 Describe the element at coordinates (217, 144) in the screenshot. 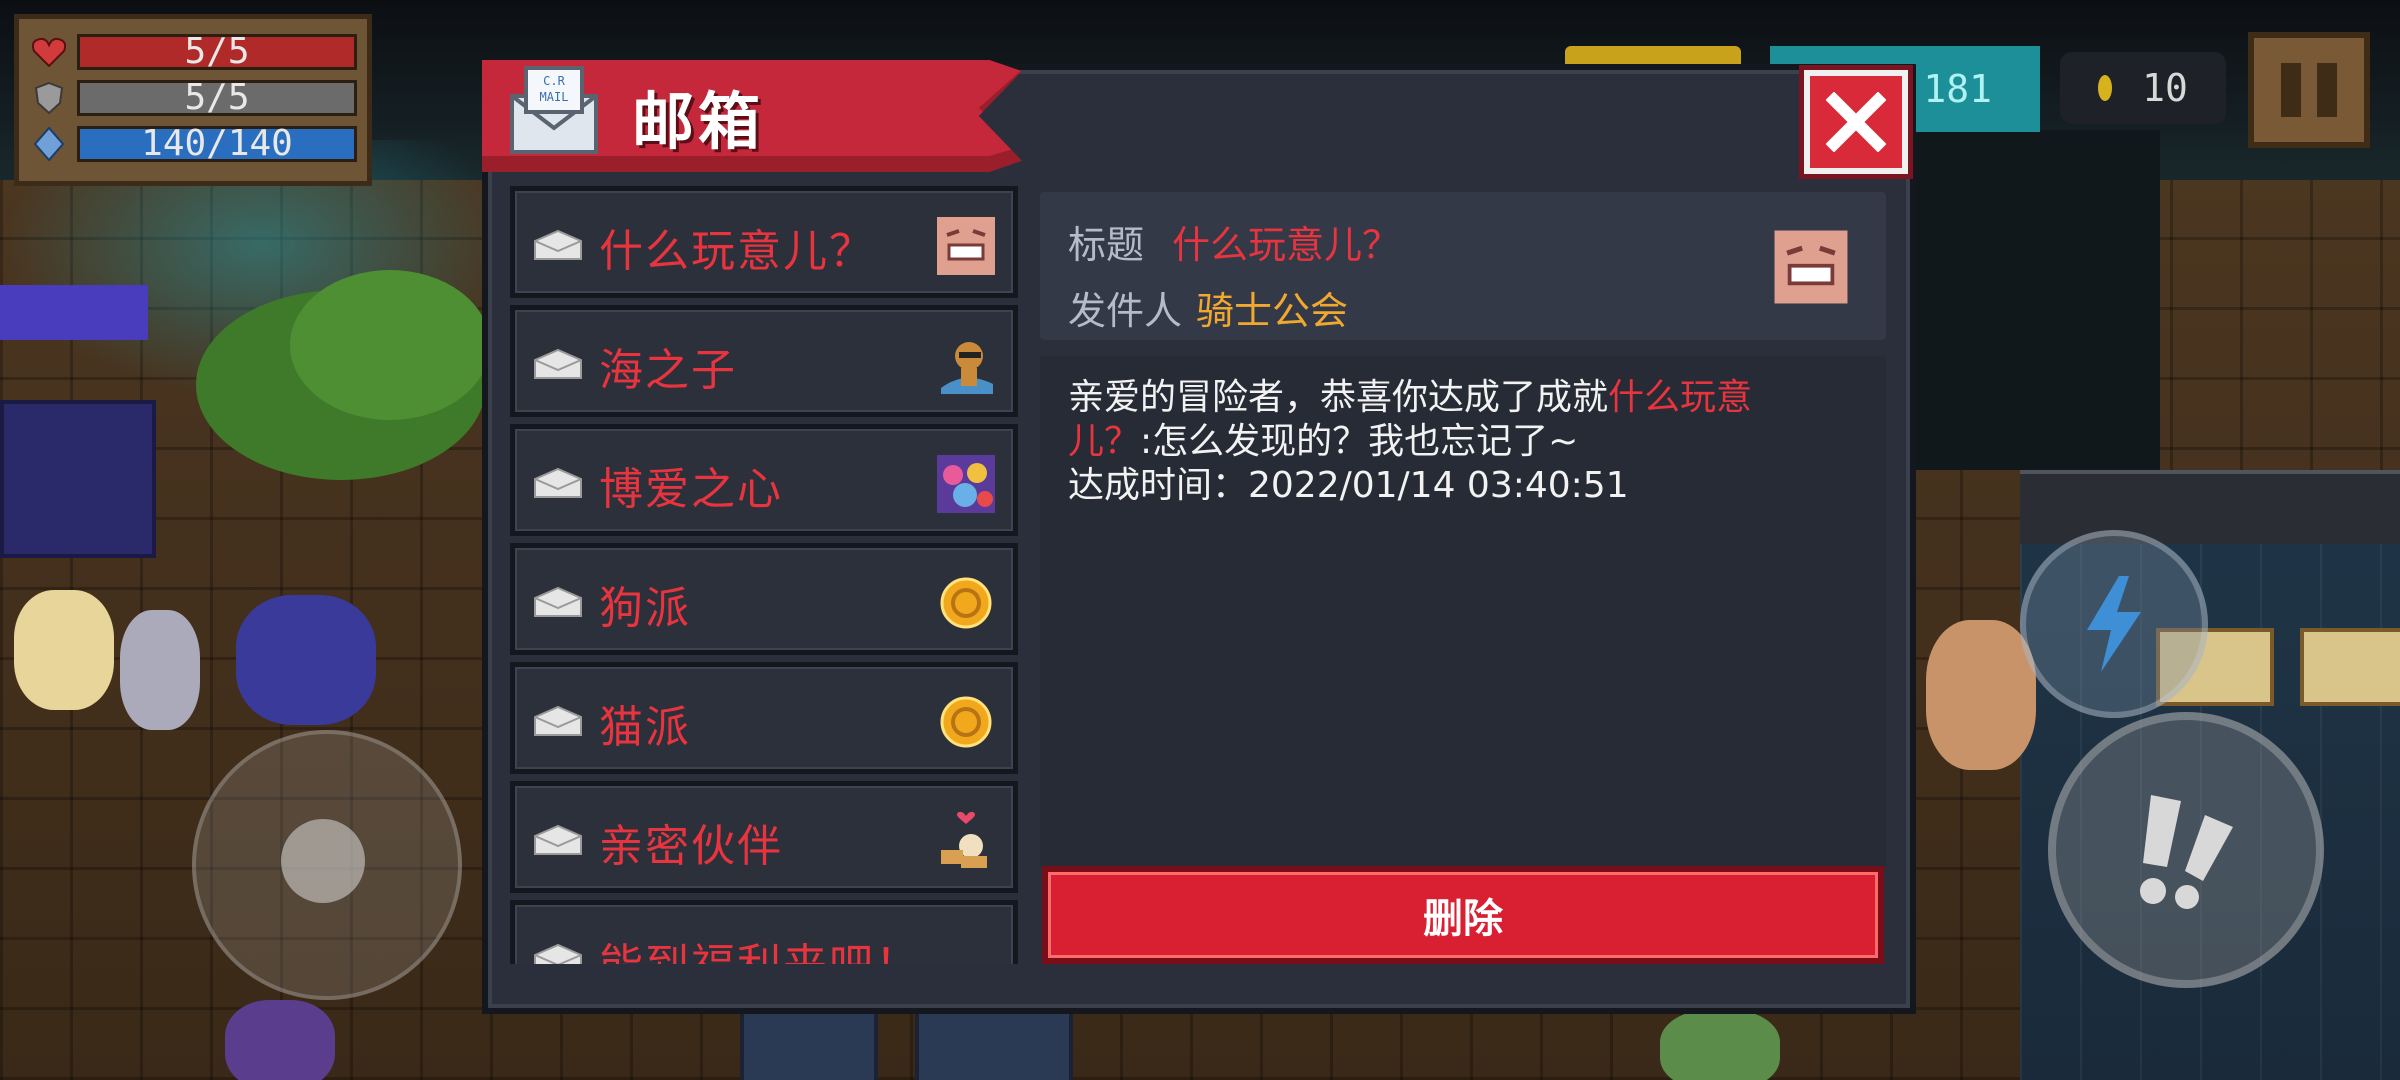

I see `energy-bar: 140/140` at that location.